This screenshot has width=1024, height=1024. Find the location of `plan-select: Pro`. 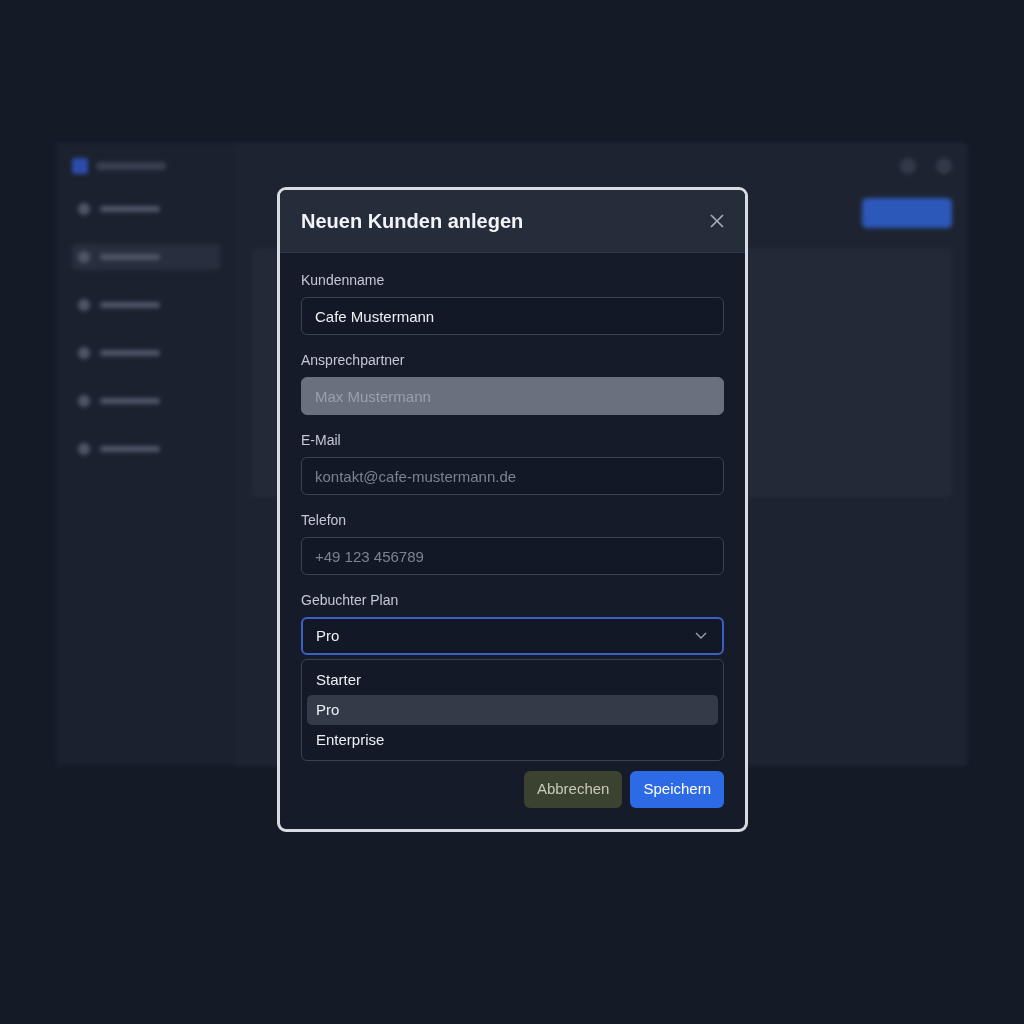

plan-select: Pro is located at coordinates (512, 636).